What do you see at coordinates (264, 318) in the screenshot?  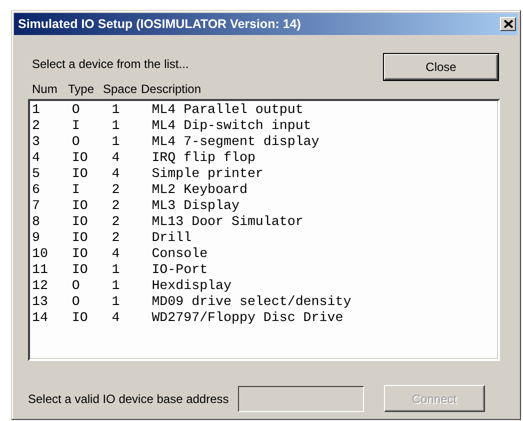 I see `list-item: 14 IO 4 WD2797/Floppy Disc Drive` at bounding box center [264, 318].